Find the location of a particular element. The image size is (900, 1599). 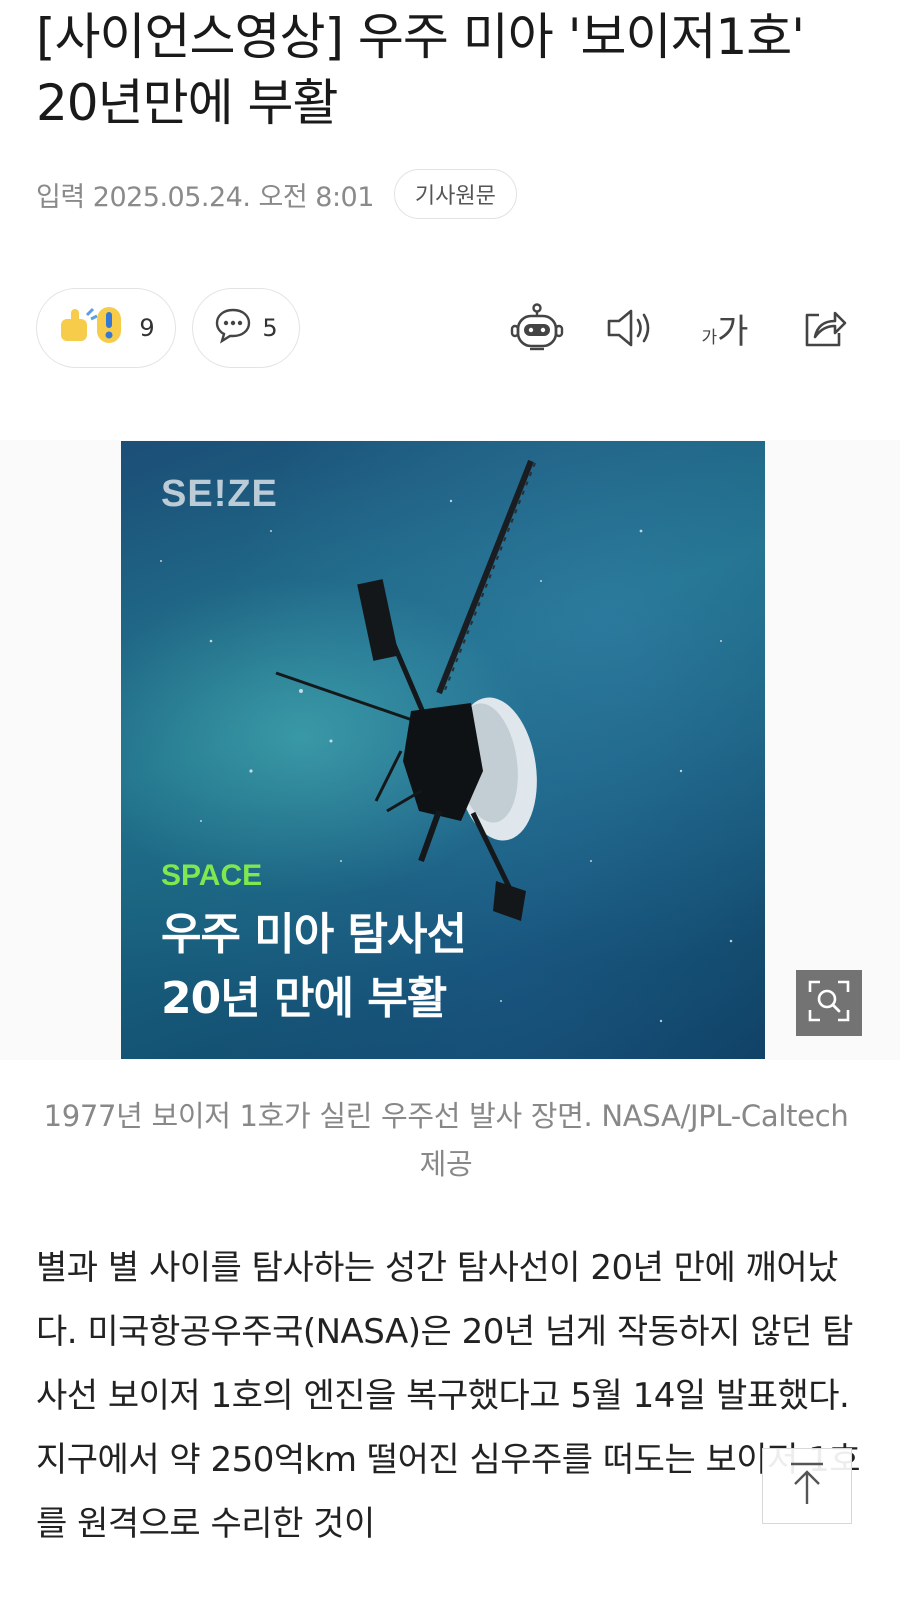

ai-summary-button is located at coordinates (537, 328).